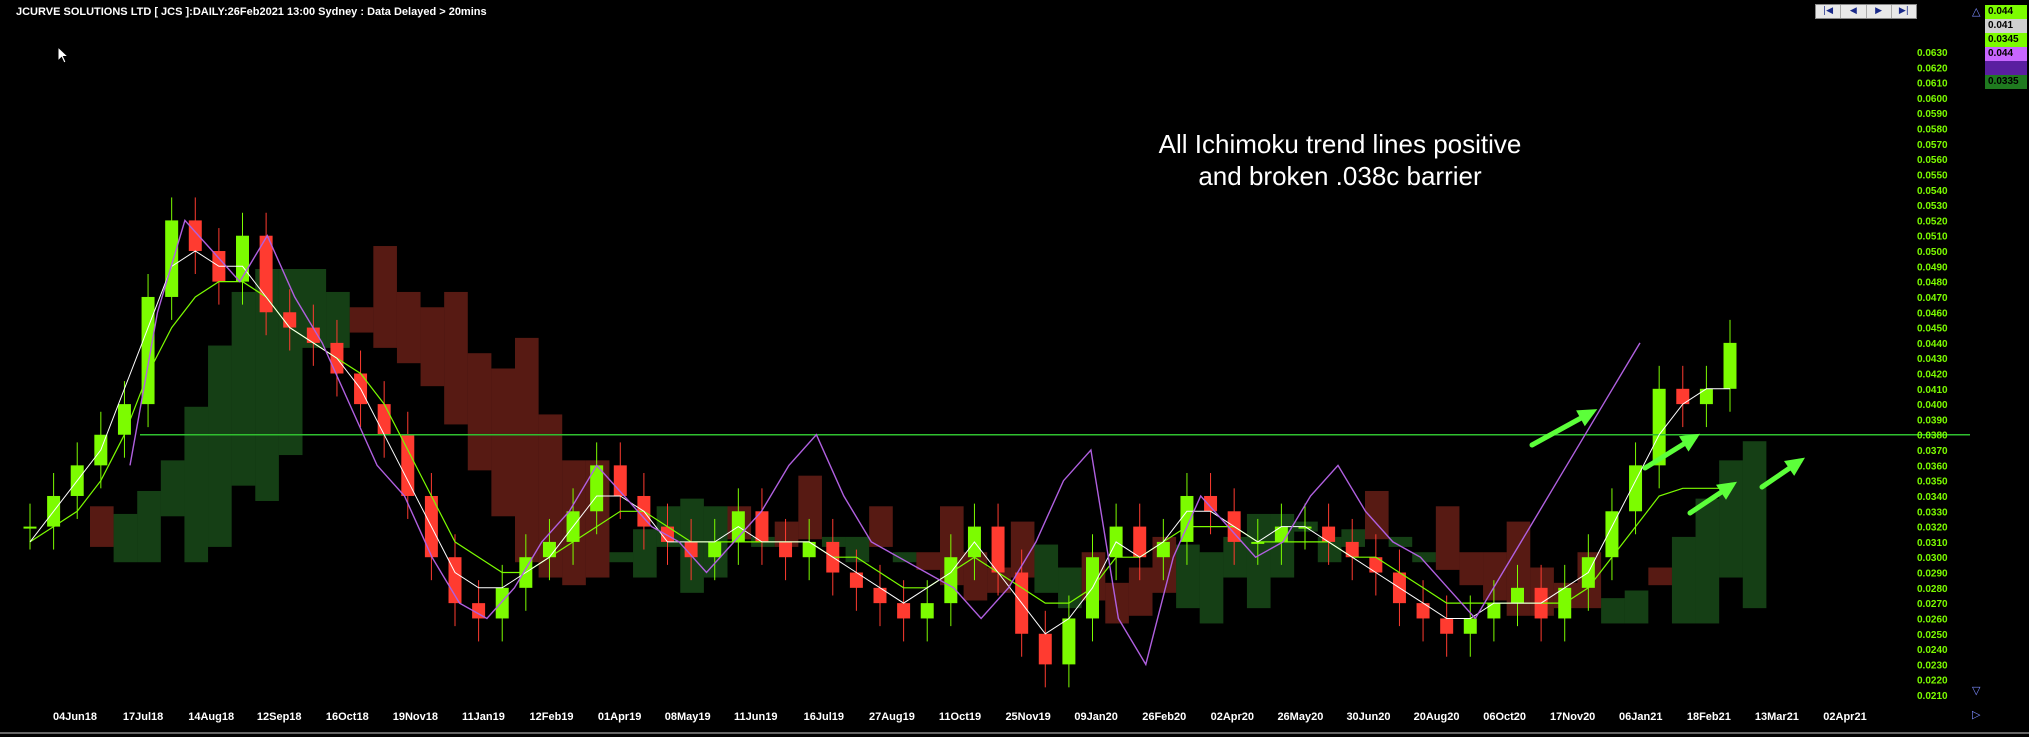  I want to click on y-tick-label: 0.0520, so click(1932, 221).